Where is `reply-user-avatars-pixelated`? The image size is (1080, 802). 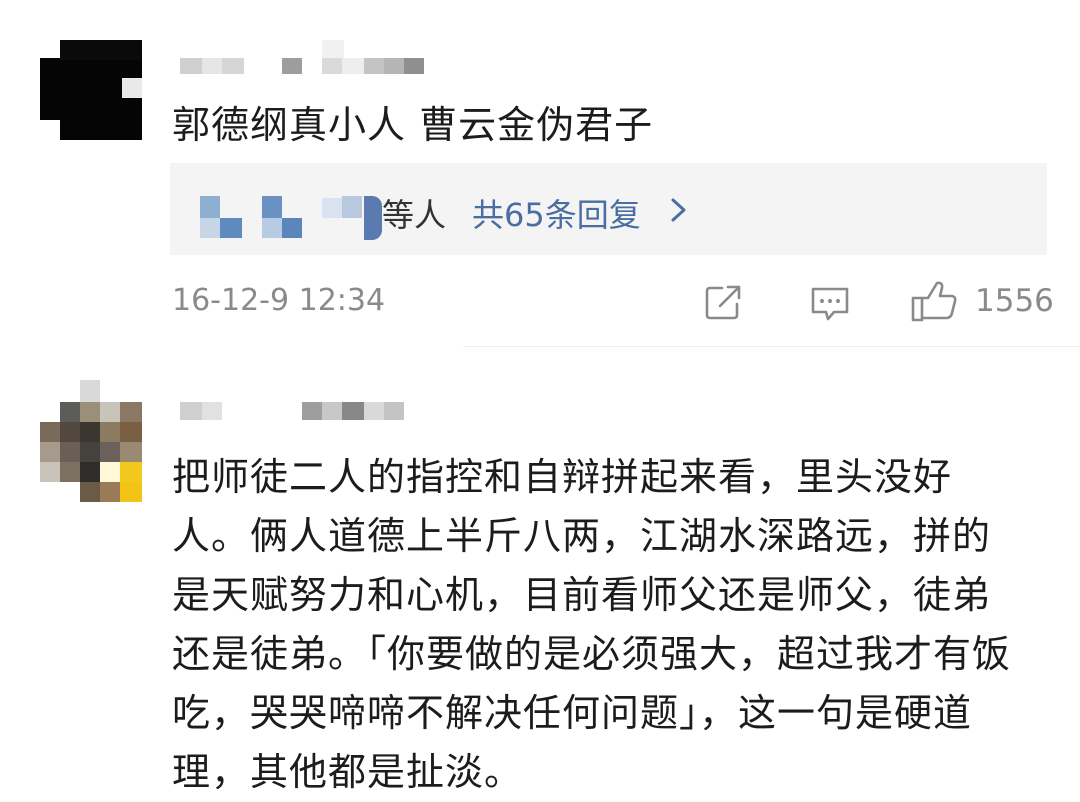 reply-user-avatars-pixelated is located at coordinates (292, 218).